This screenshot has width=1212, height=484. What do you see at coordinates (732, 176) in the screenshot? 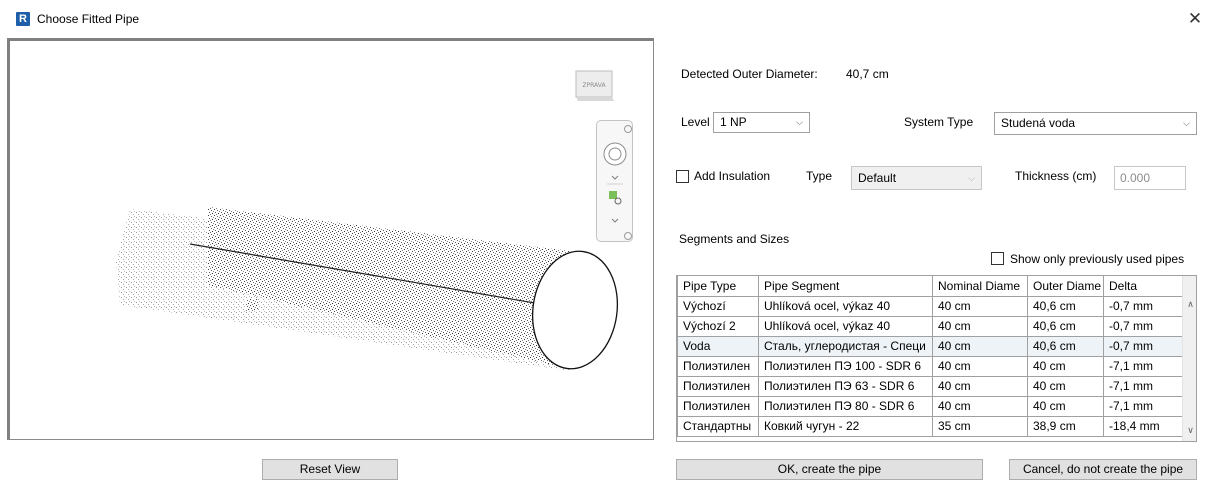
I see `add-insulation-label: Add Insulation` at bounding box center [732, 176].